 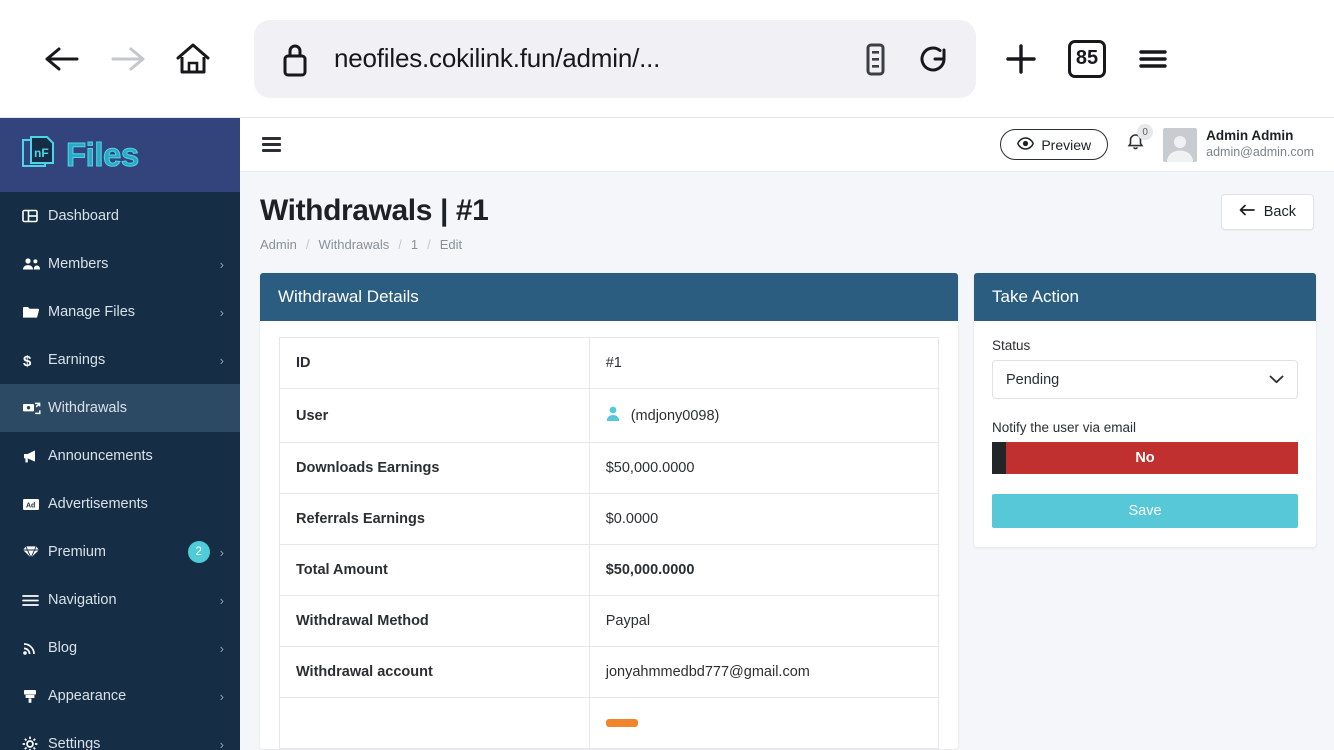 I want to click on row-value-total: $50,000.0000, so click(x=764, y=570).